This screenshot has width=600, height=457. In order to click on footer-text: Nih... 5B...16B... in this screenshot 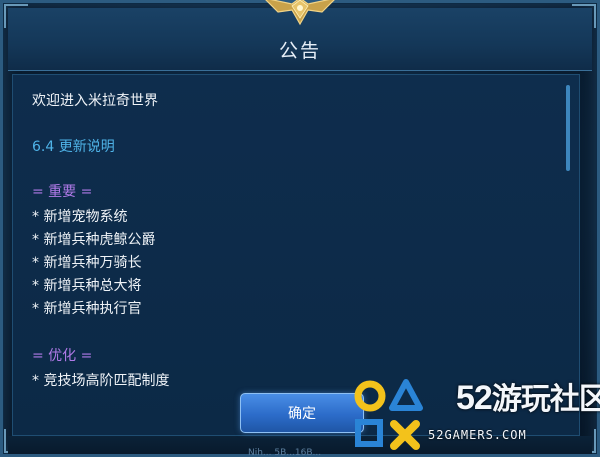, I will do `click(285, 452)`.